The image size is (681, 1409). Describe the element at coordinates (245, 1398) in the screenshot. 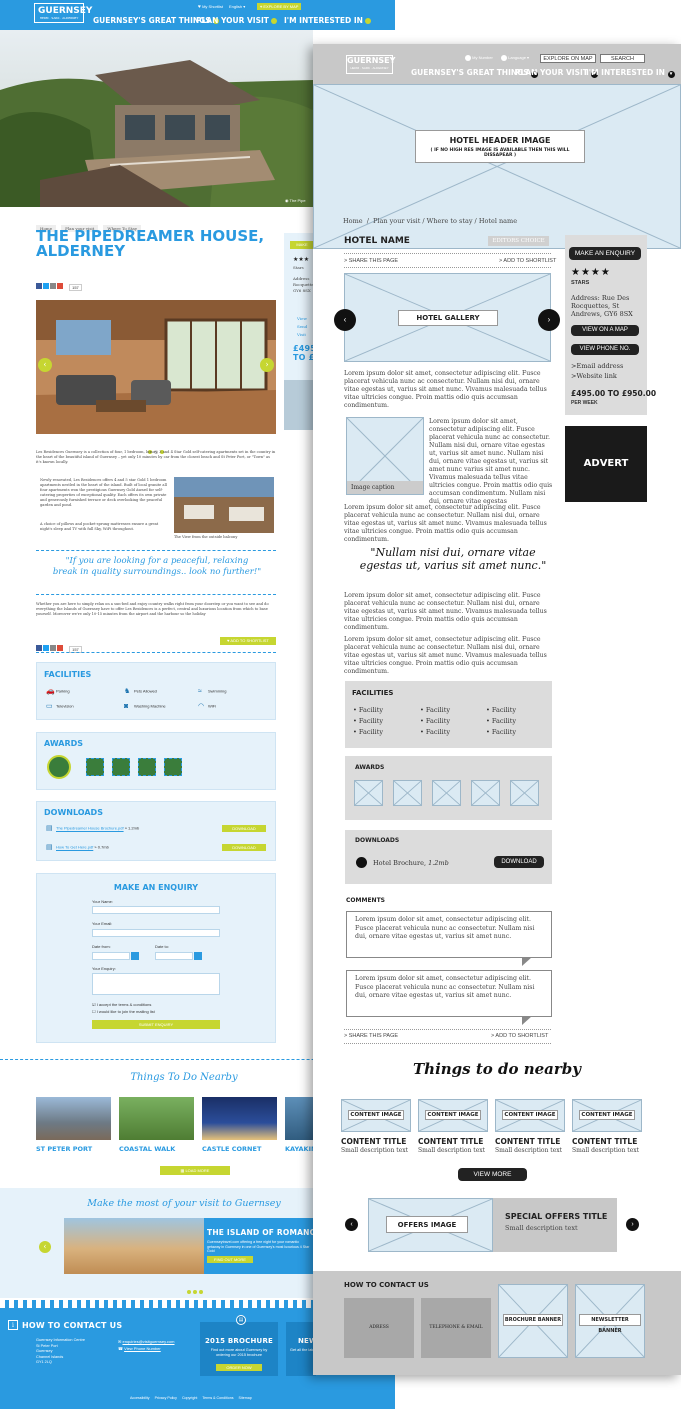

I see `footer-link: Sitemap` at that location.